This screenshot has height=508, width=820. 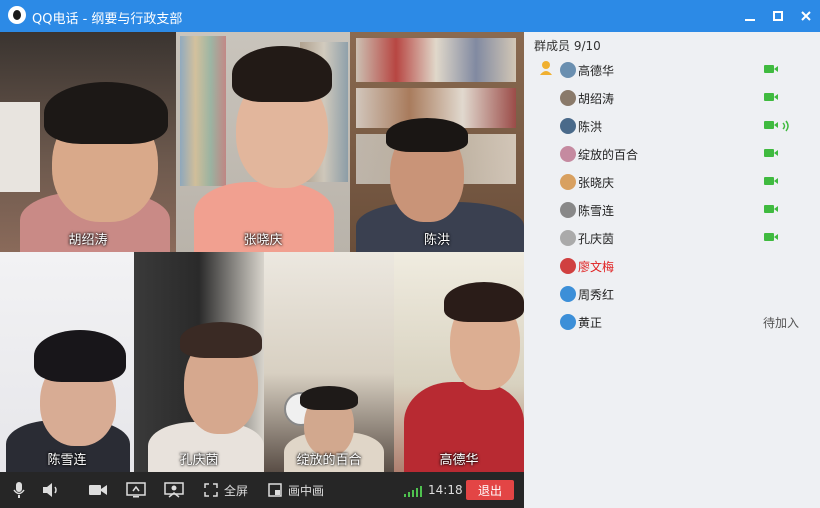 What do you see at coordinates (67, 460) in the screenshot?
I see `video-name-label: 陈雪连` at bounding box center [67, 460].